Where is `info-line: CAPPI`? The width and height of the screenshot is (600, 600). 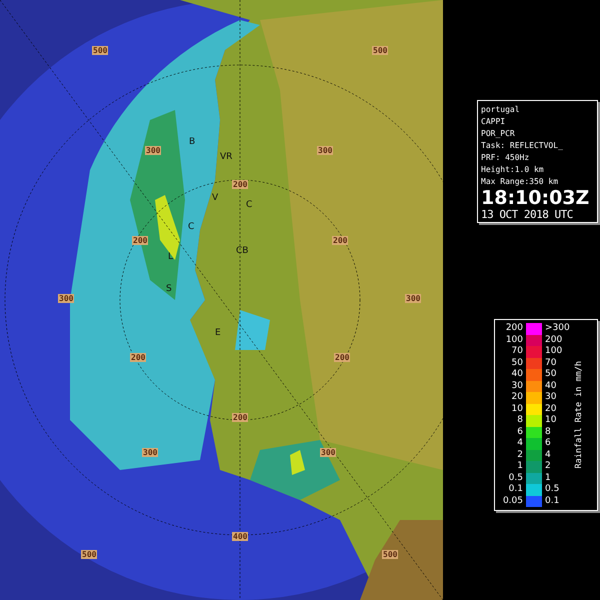
info-line: CAPPI is located at coordinates (493, 122).